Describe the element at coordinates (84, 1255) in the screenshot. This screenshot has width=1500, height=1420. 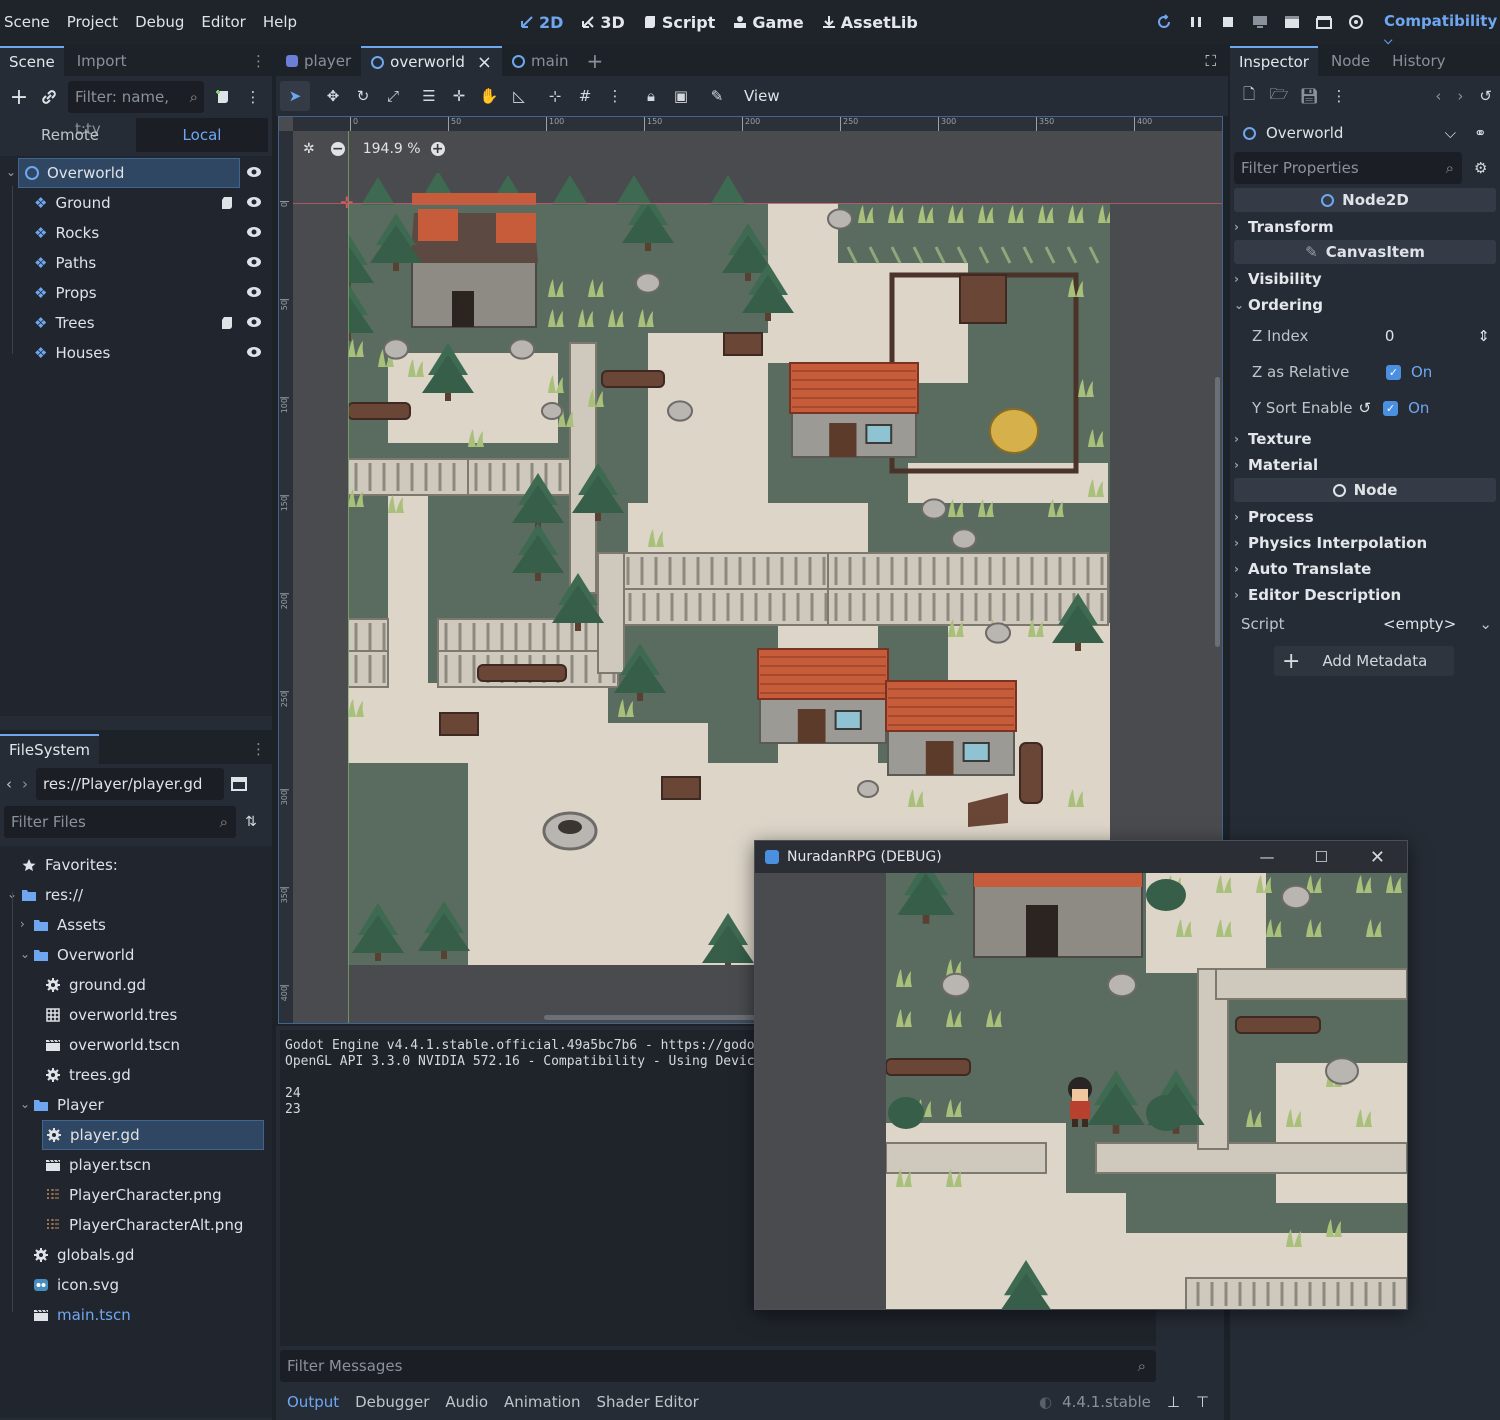
I see `file-tree-item: globals.gd` at that location.